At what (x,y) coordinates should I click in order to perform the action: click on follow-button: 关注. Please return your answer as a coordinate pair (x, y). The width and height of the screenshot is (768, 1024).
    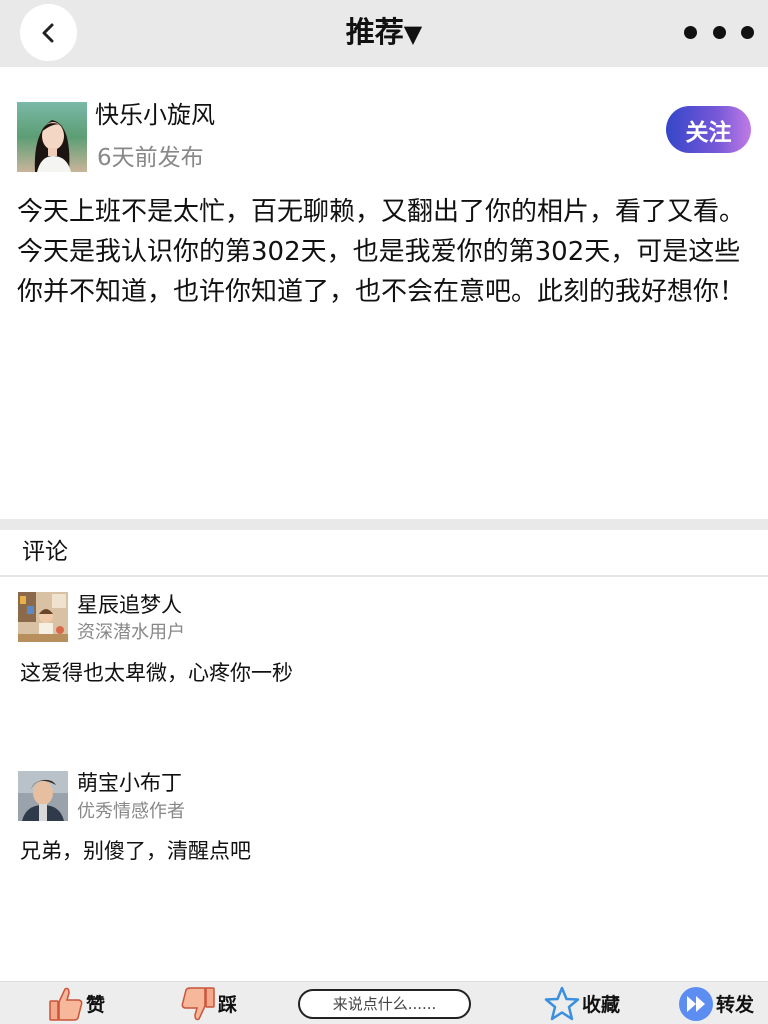
    Looking at the image, I should click on (708, 129).